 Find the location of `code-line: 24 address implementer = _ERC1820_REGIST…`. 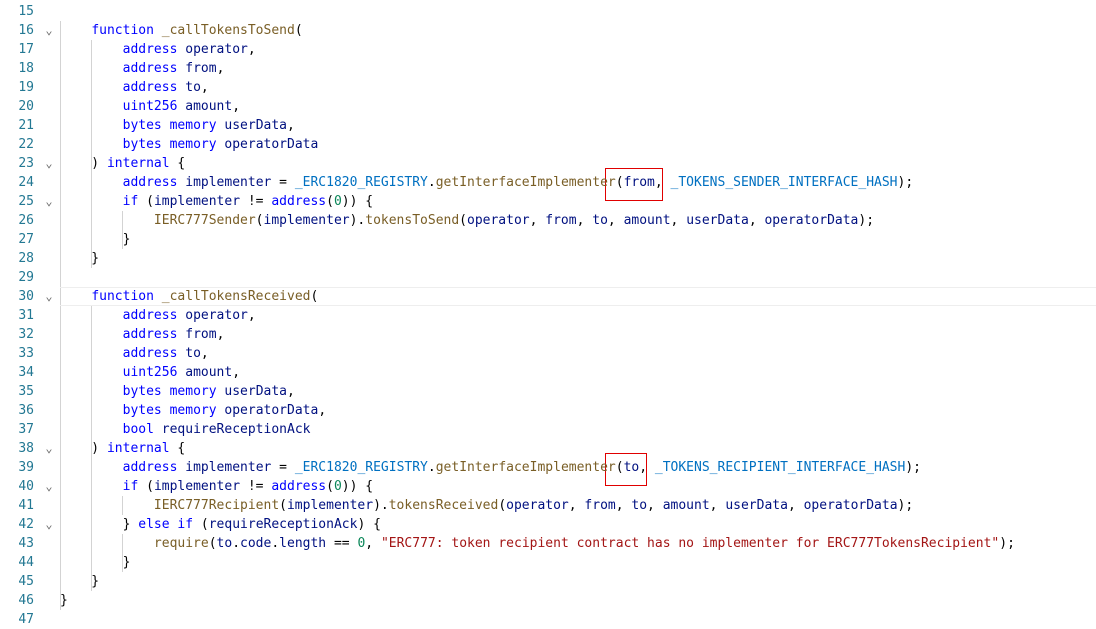

code-line: 24 address implementer = _ERC1820_REGIST… is located at coordinates (548, 182).